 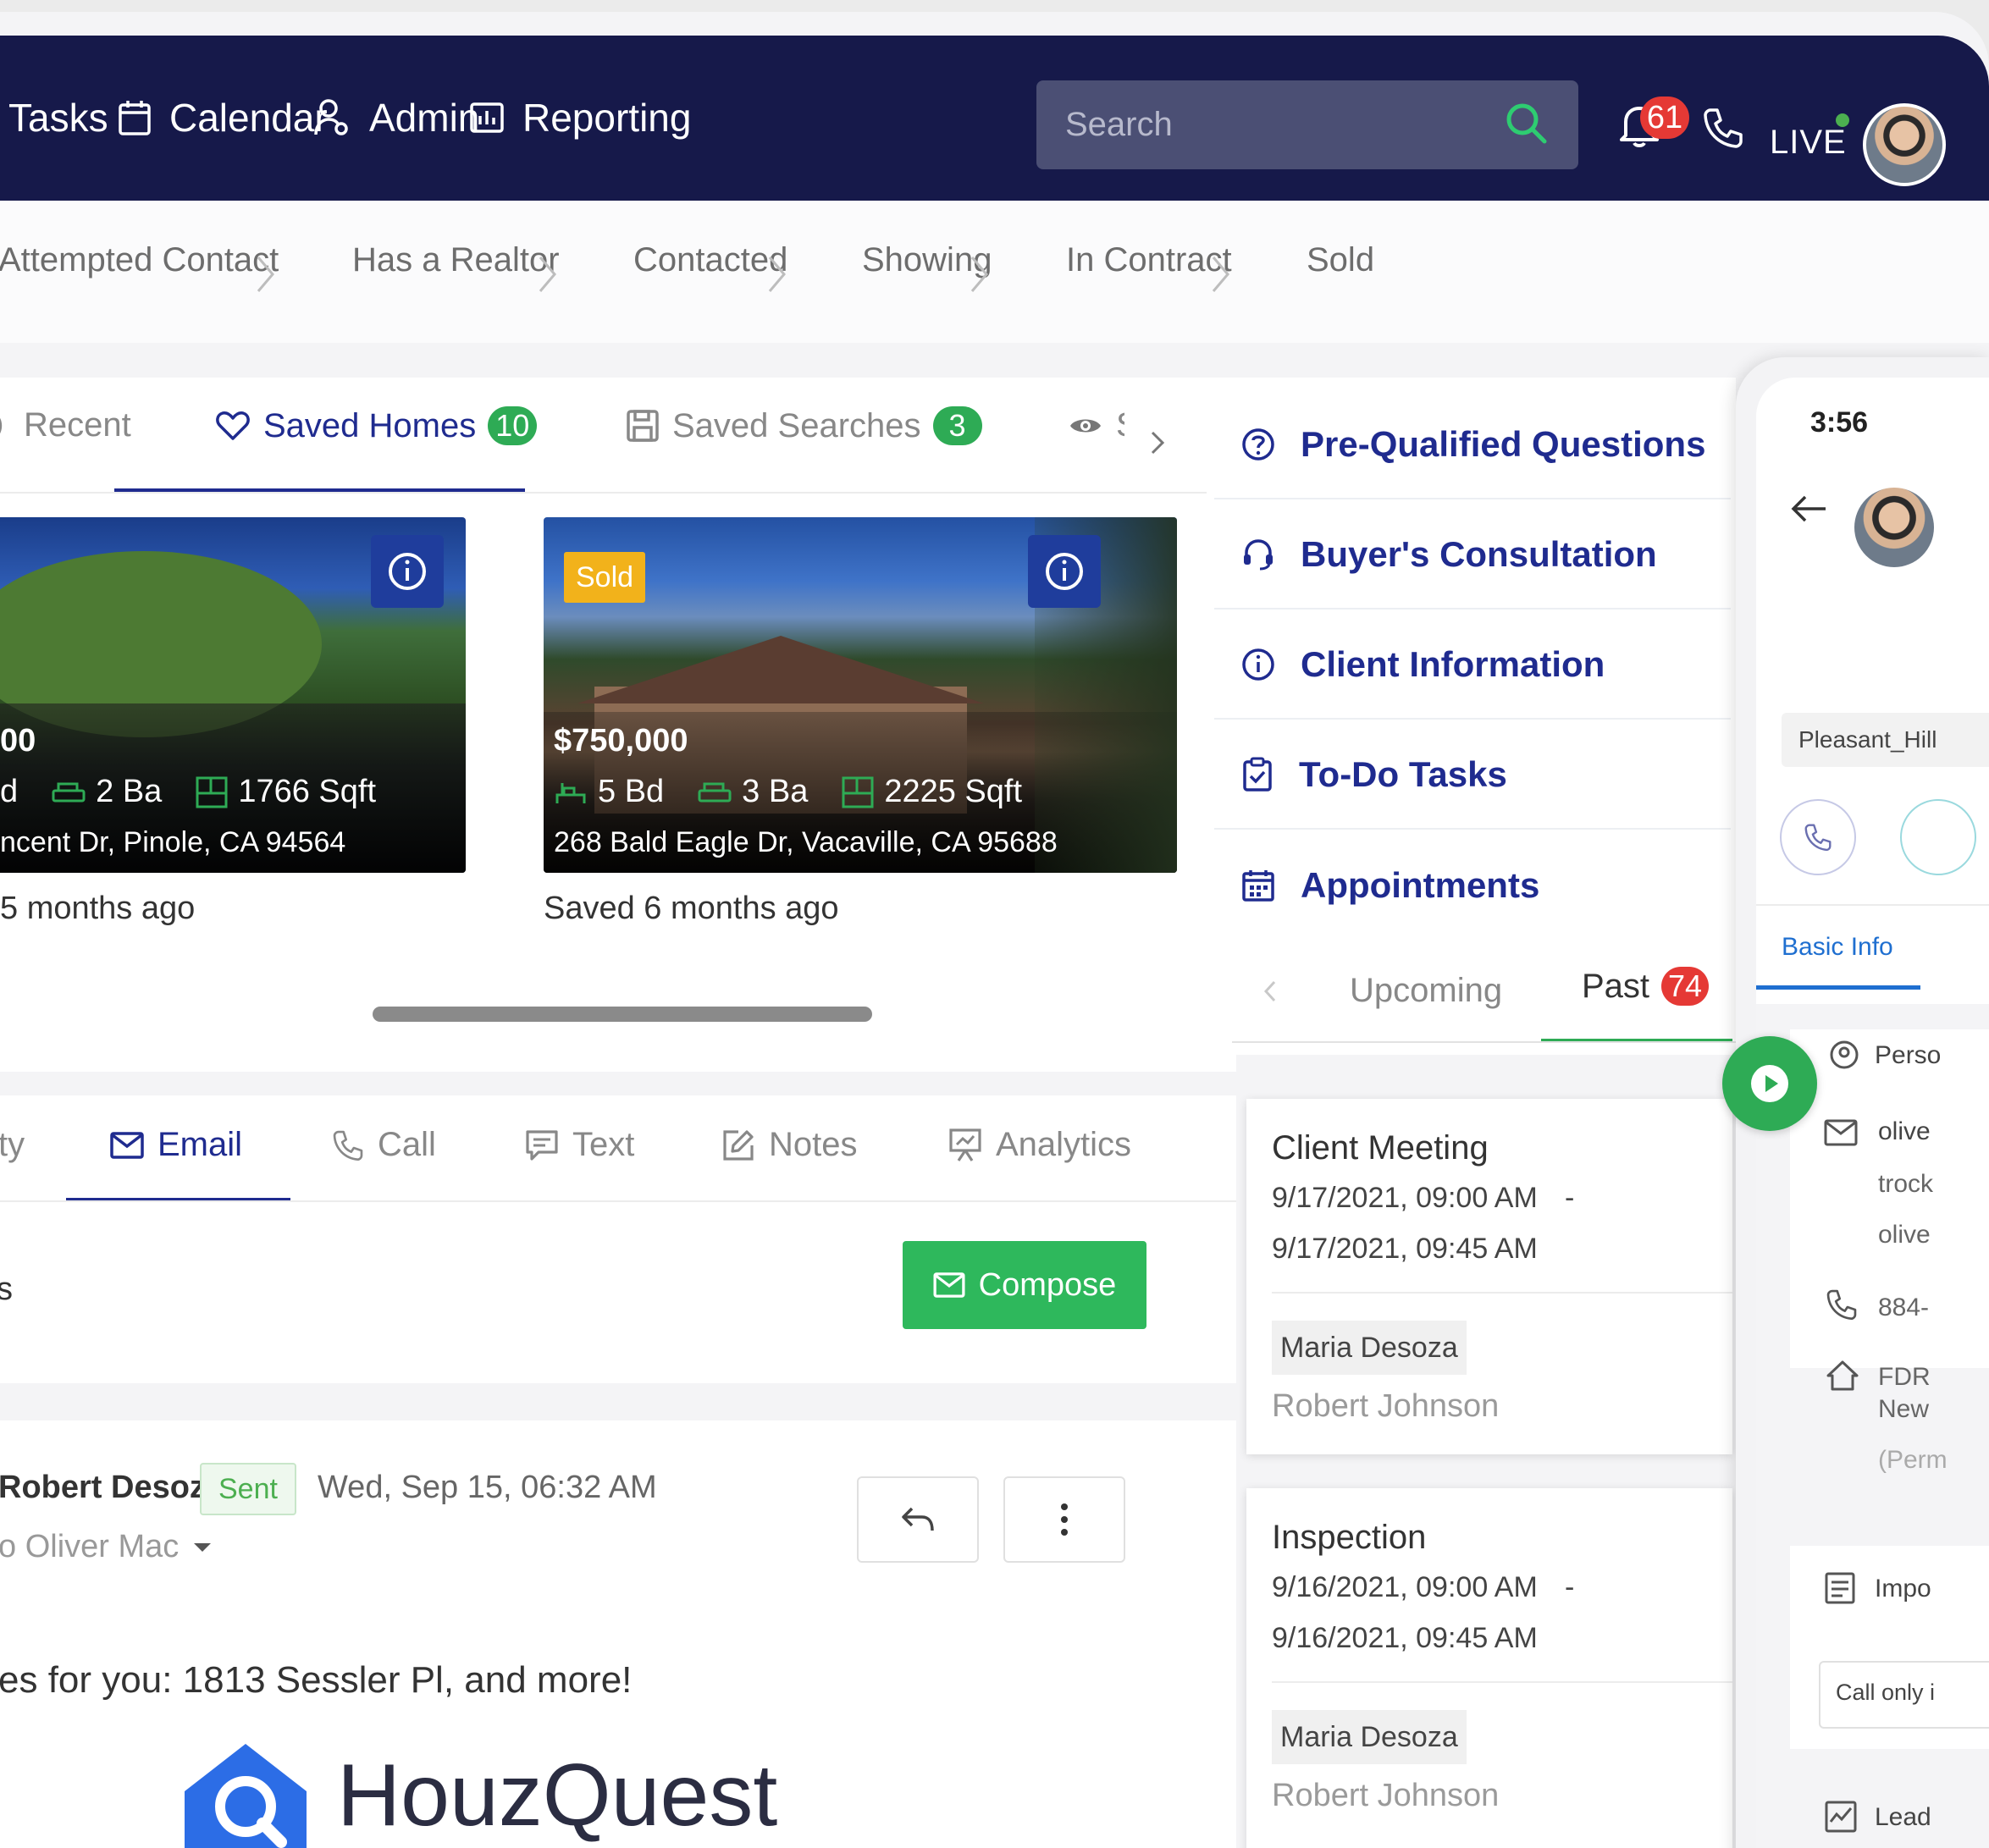 I want to click on play-button, so click(x=1769, y=1083).